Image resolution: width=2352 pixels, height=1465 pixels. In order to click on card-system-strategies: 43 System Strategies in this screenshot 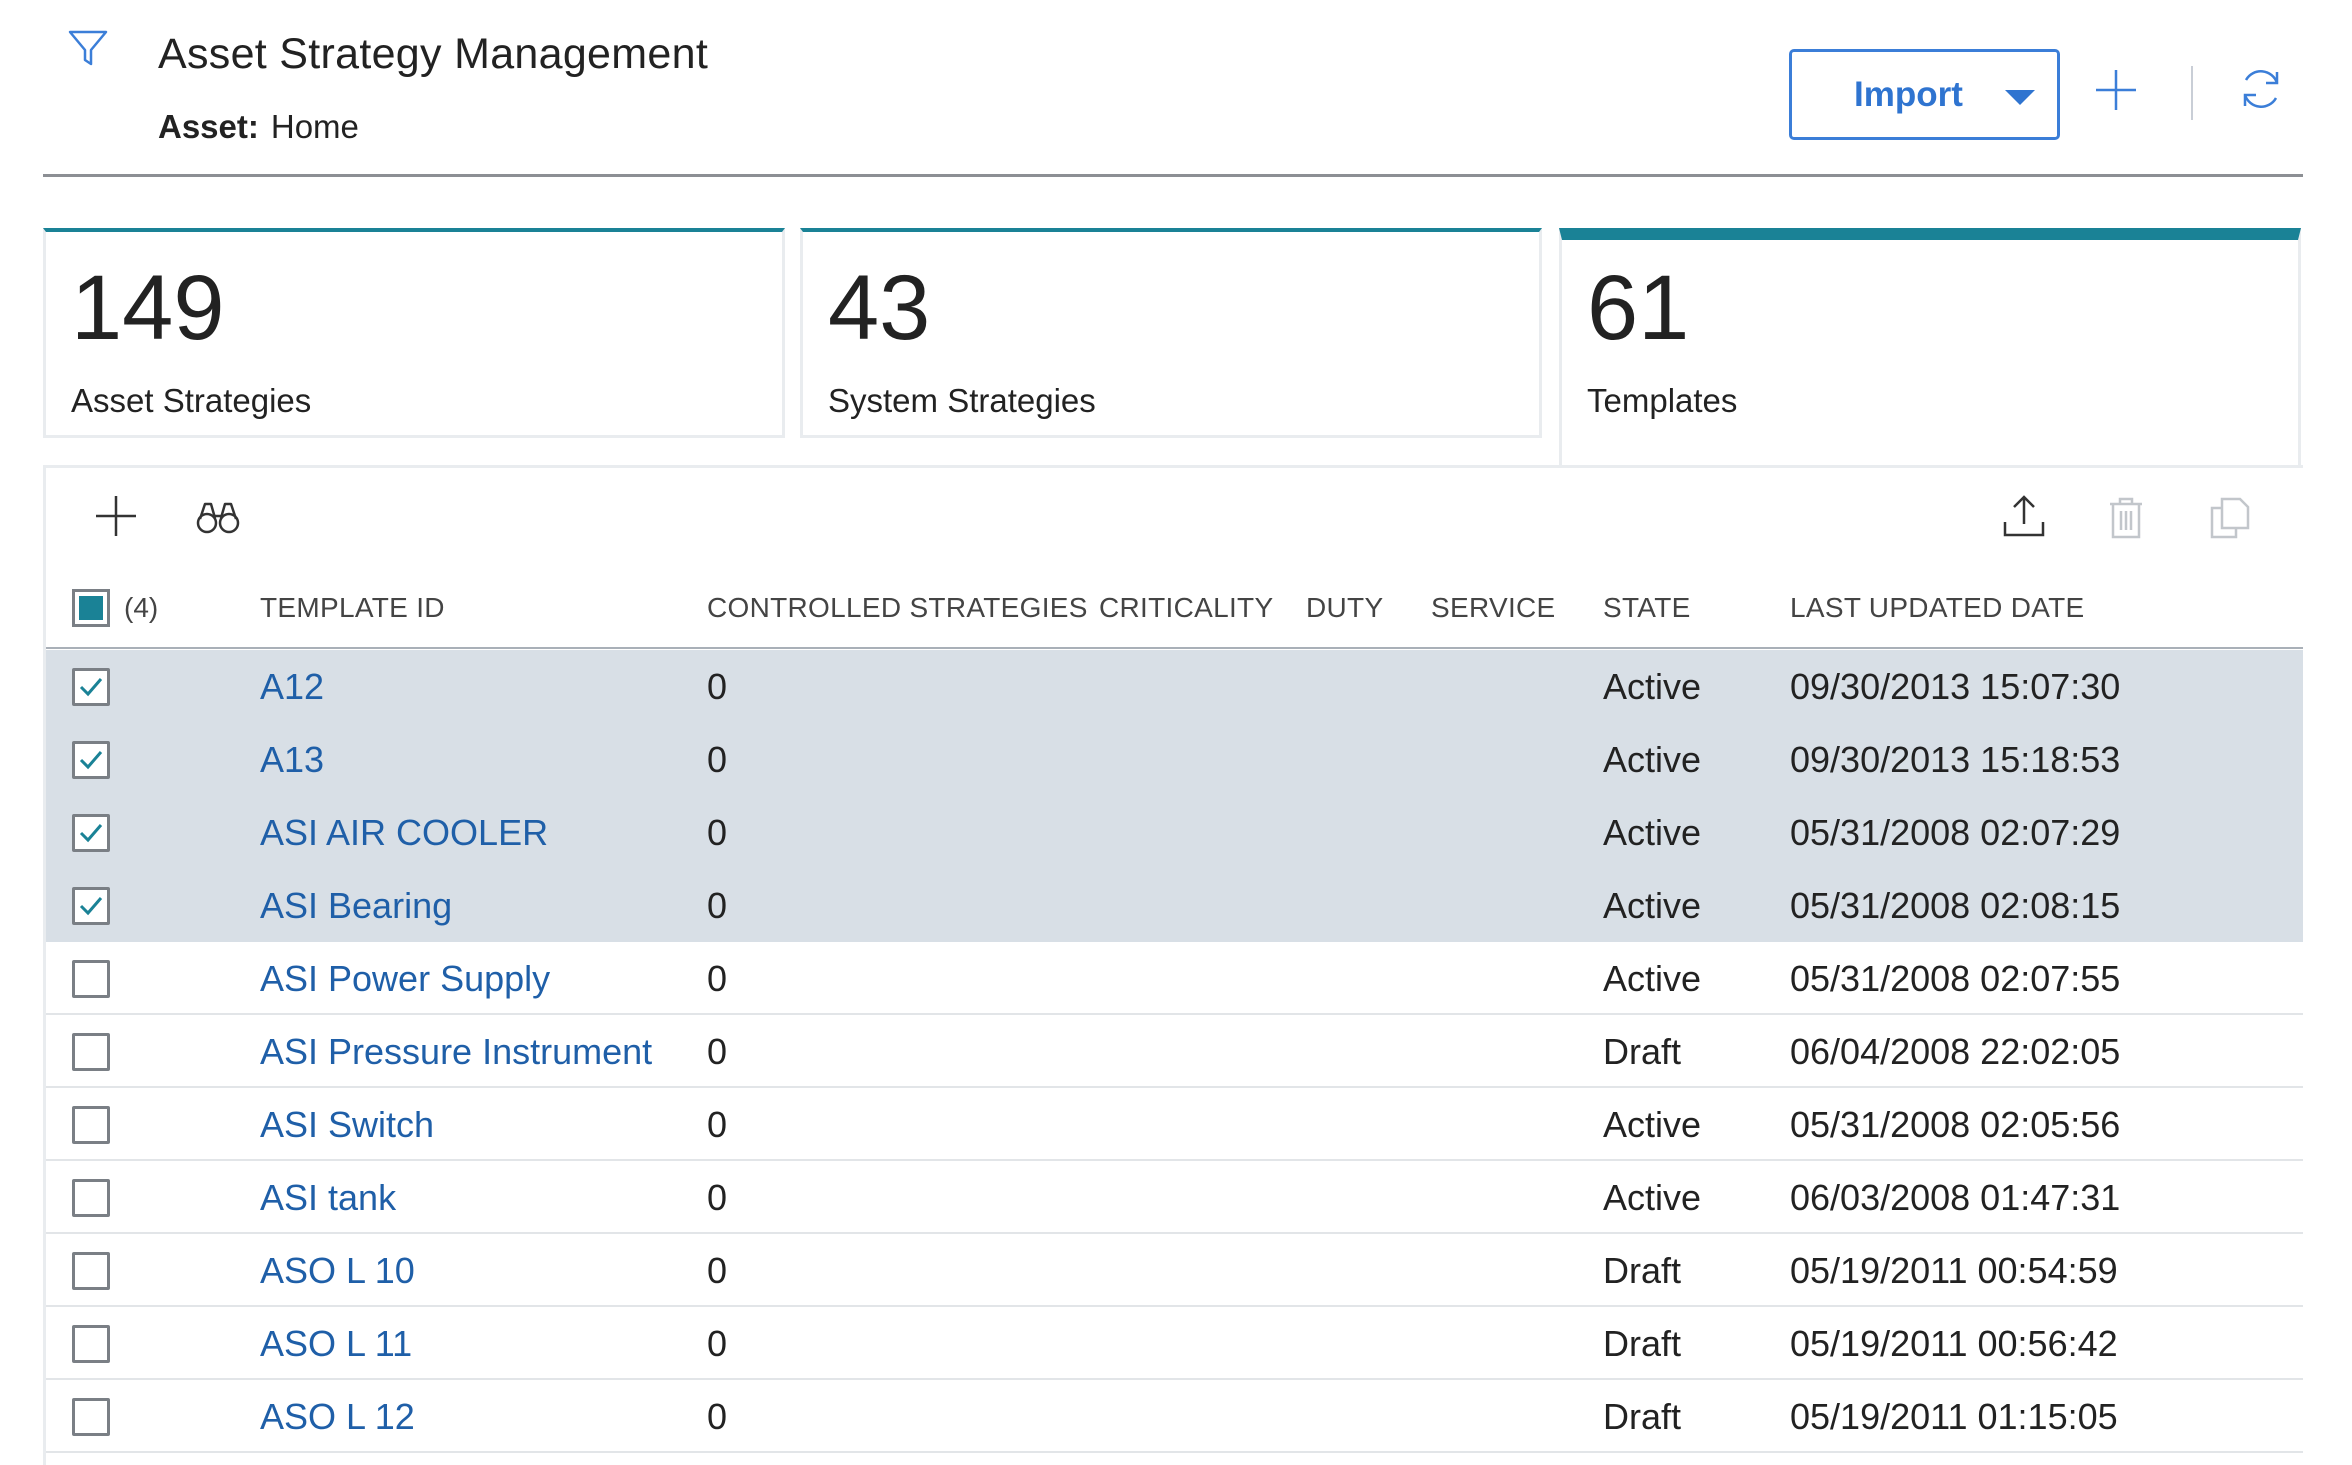, I will do `click(1171, 333)`.